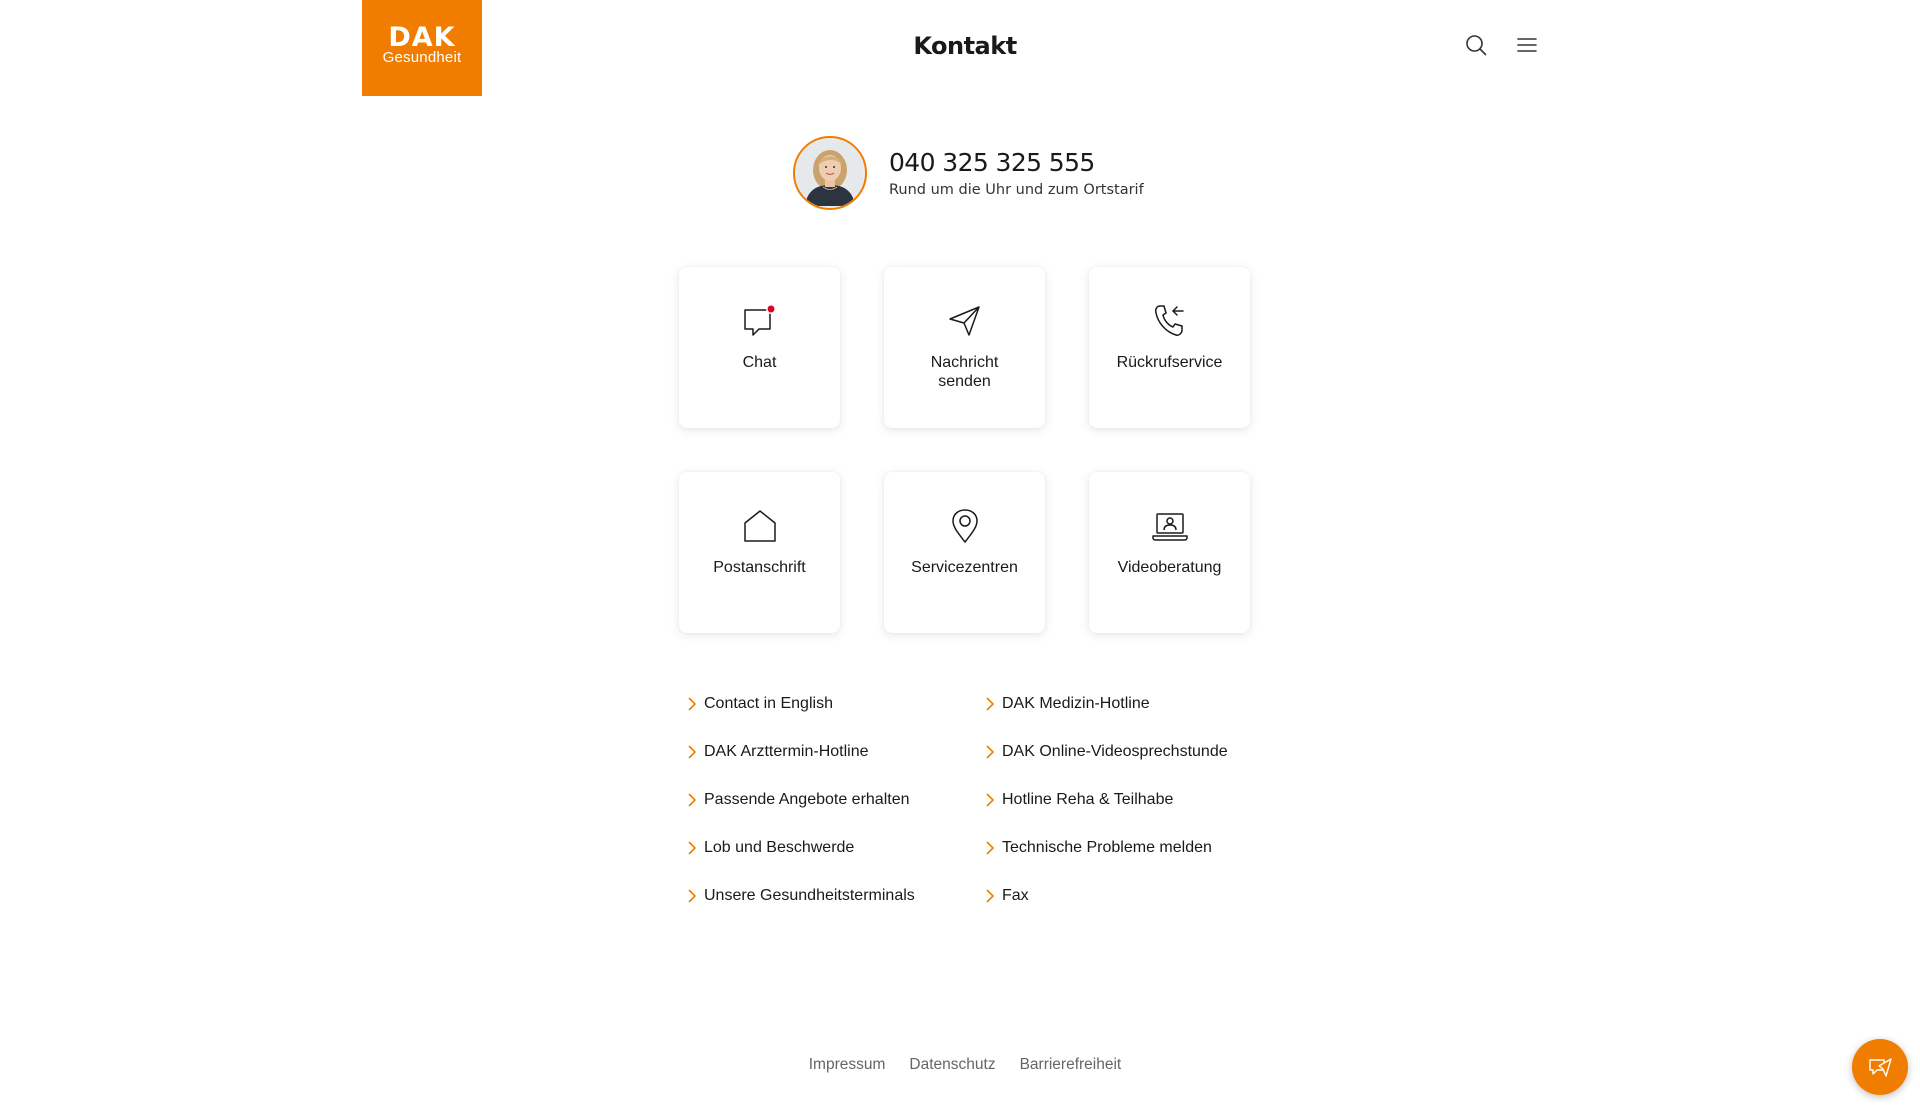 The height and width of the screenshot is (1106, 1920). What do you see at coordinates (964, 552) in the screenshot?
I see `tile-service-centers: Servicezentren` at bounding box center [964, 552].